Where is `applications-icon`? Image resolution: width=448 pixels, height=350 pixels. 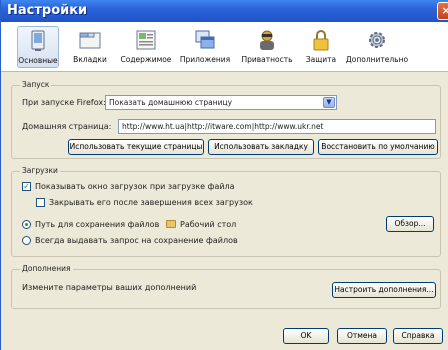
applications-icon is located at coordinates (205, 39).